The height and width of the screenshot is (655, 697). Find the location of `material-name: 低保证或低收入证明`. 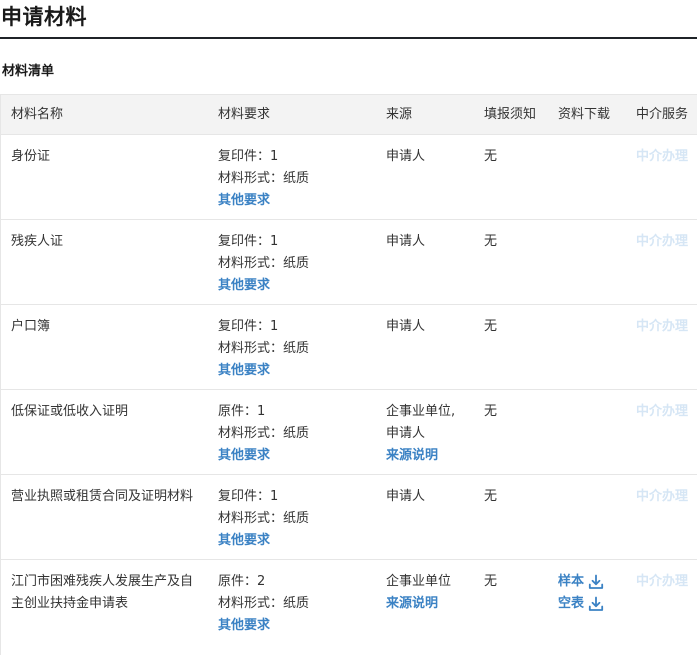

material-name: 低保证或低收入证明 is located at coordinates (70, 411).